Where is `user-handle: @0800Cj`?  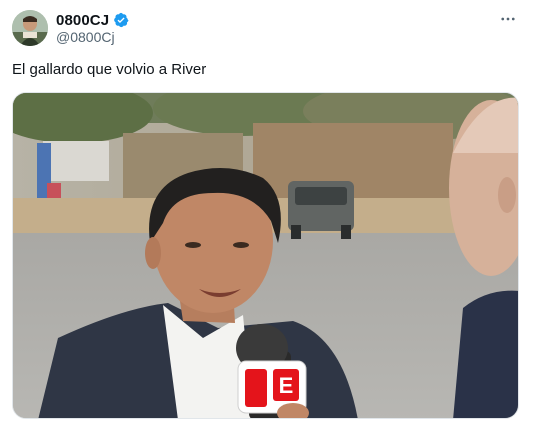 user-handle: @0800Cj is located at coordinates (85, 37).